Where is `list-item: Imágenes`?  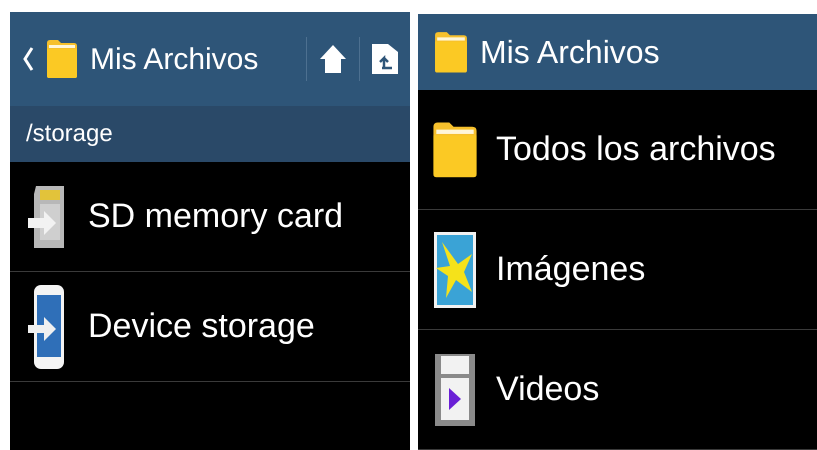
list-item: Imágenes is located at coordinates (617, 270).